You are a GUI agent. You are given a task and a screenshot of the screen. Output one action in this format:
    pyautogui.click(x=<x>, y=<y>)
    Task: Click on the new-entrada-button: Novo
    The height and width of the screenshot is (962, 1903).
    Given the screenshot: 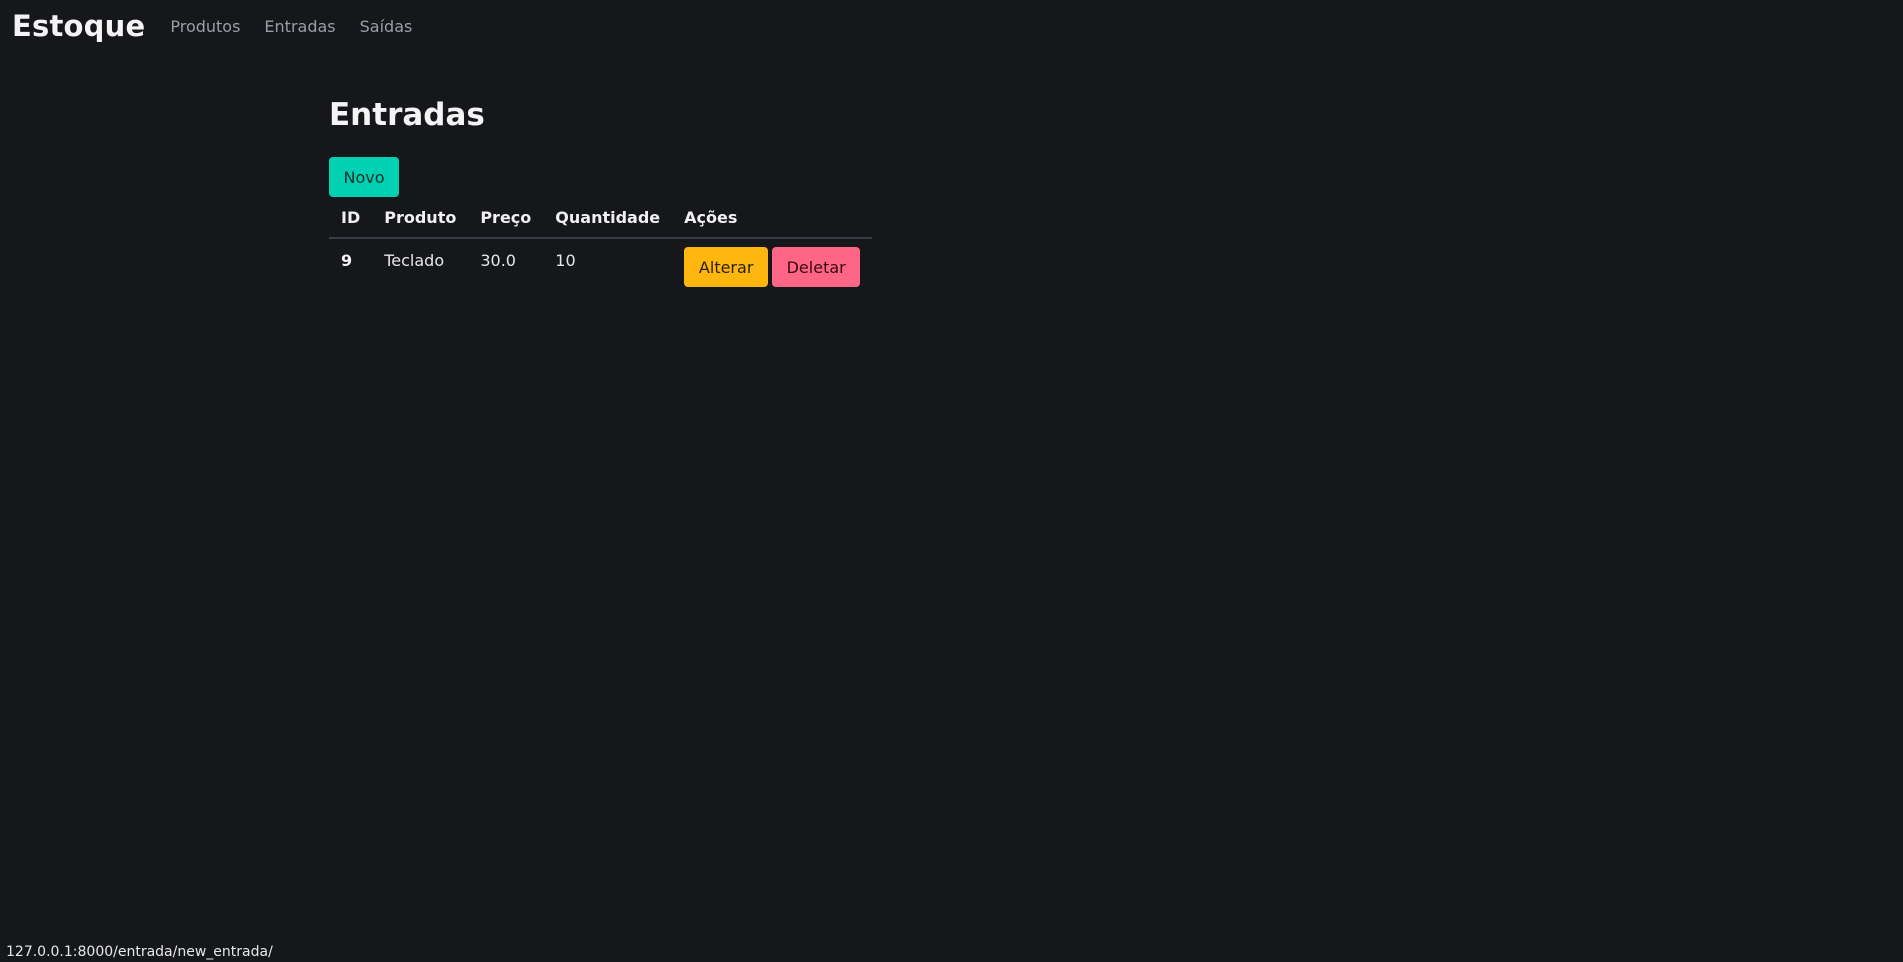 What is the action you would take?
    pyautogui.click(x=364, y=177)
    